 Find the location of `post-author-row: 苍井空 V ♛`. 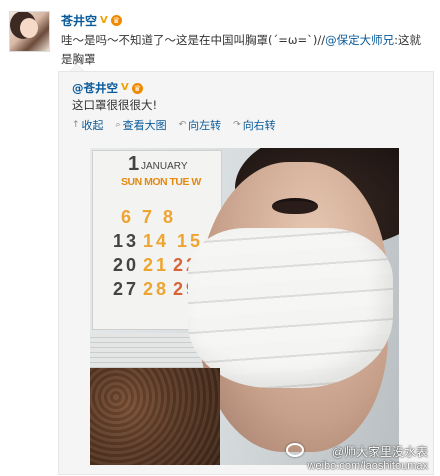

post-author-row: 苍井空 V ♛ is located at coordinates (91, 20).